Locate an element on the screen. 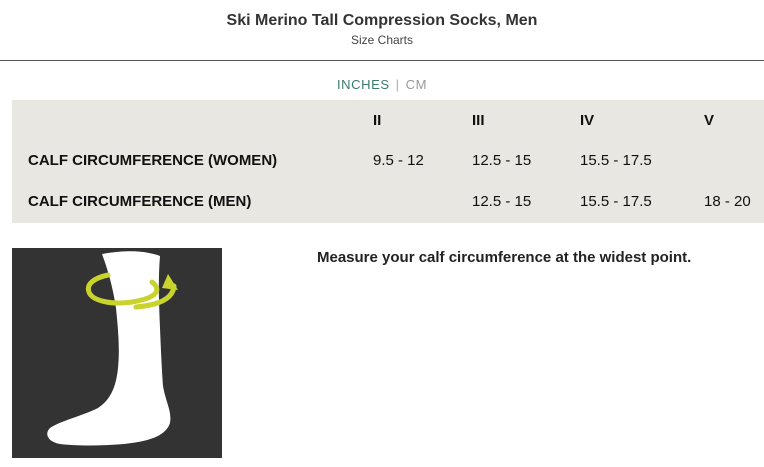  column-header-iv: IV is located at coordinates (587, 120).